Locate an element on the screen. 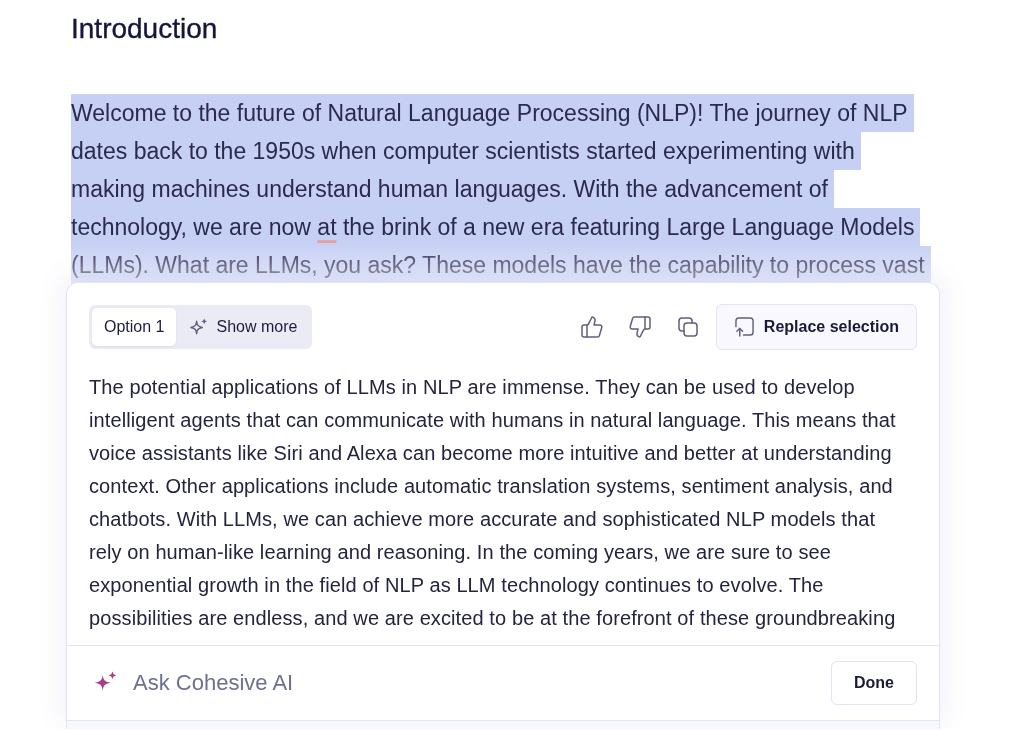  thumbs-up-icon is located at coordinates (591, 327).